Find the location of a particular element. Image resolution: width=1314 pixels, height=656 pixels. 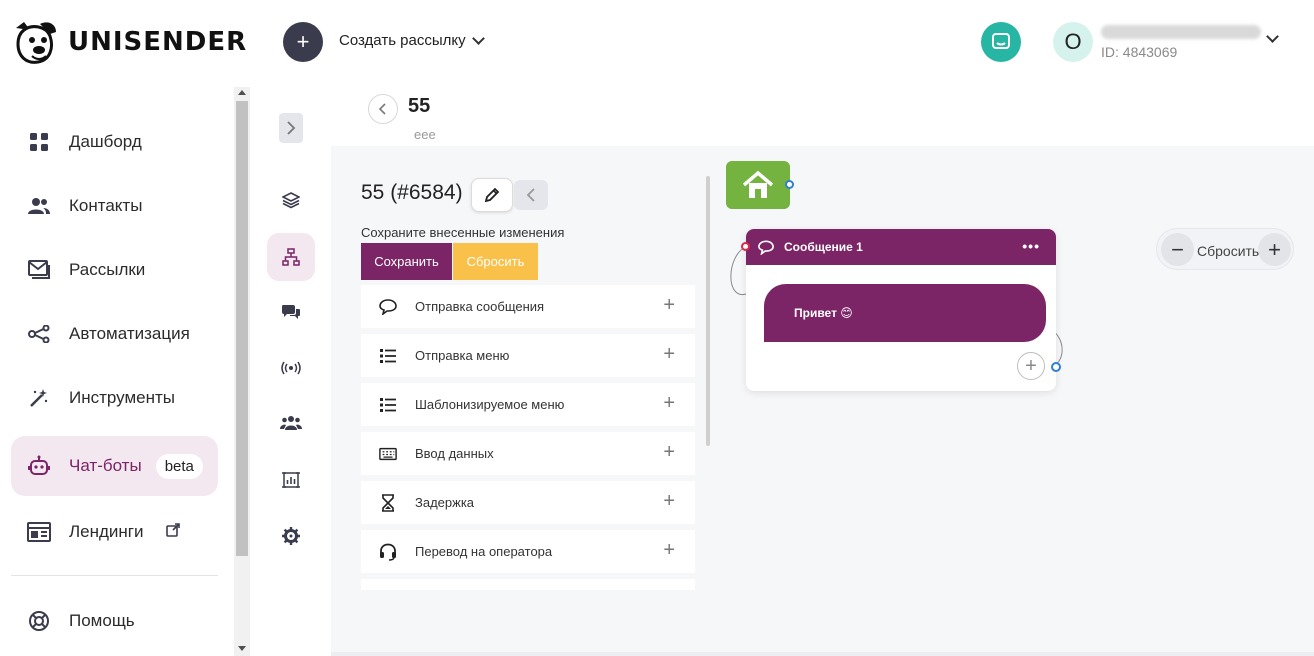

zoom-out-button: − is located at coordinates (1177, 249).